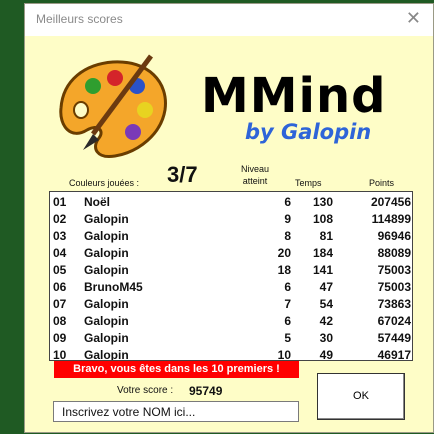 The width and height of the screenshot is (434, 434). Describe the element at coordinates (382, 183) in the screenshot. I see `points-header: Points` at that location.